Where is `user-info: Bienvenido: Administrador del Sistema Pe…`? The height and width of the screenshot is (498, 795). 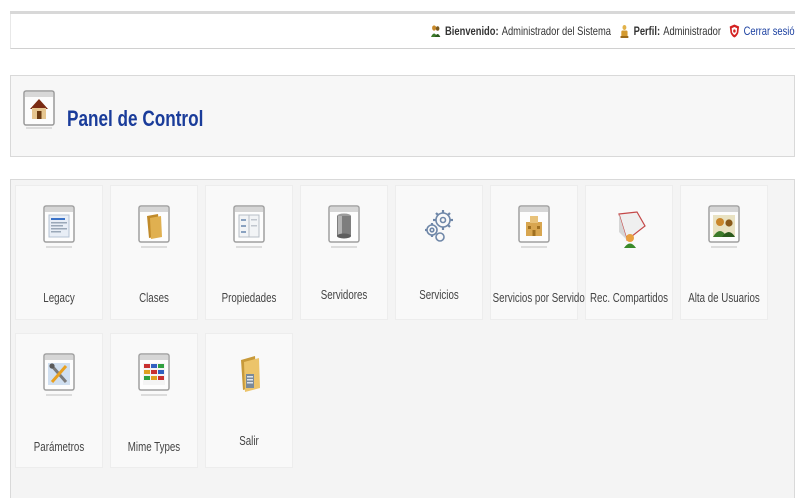
user-info: Bienvenido: Administrador del Sistema Pe… is located at coordinates (611, 31).